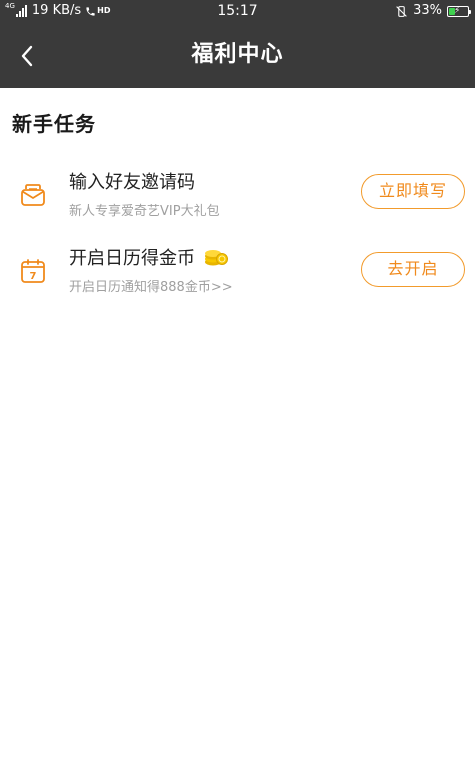 Image resolution: width=475 pixels, height=759 pixels. I want to click on task-title-row: 开启日历得金币, so click(149, 257).